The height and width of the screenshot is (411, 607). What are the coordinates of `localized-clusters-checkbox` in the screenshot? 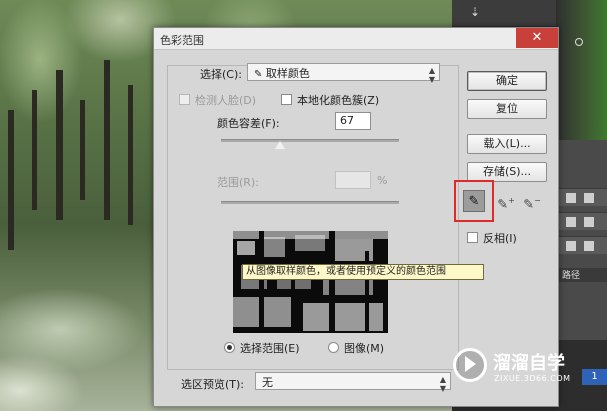 It's located at (286, 99).